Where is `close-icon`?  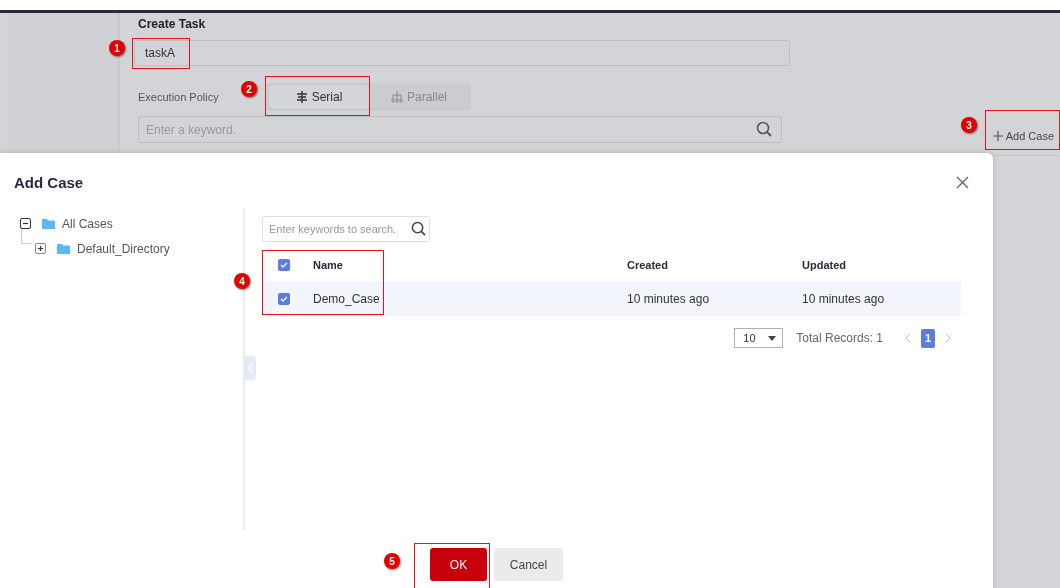
close-icon is located at coordinates (962, 182).